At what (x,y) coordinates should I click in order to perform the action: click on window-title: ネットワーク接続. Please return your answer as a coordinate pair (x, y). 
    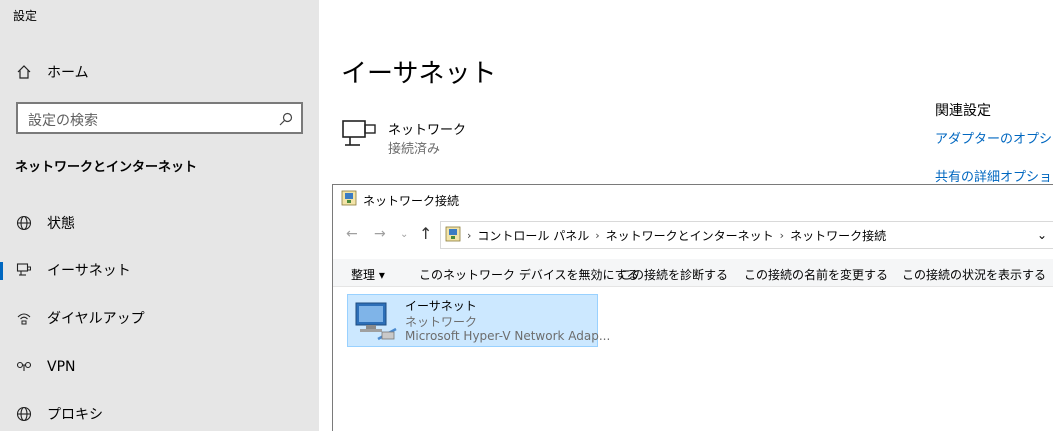
    Looking at the image, I should click on (411, 200).